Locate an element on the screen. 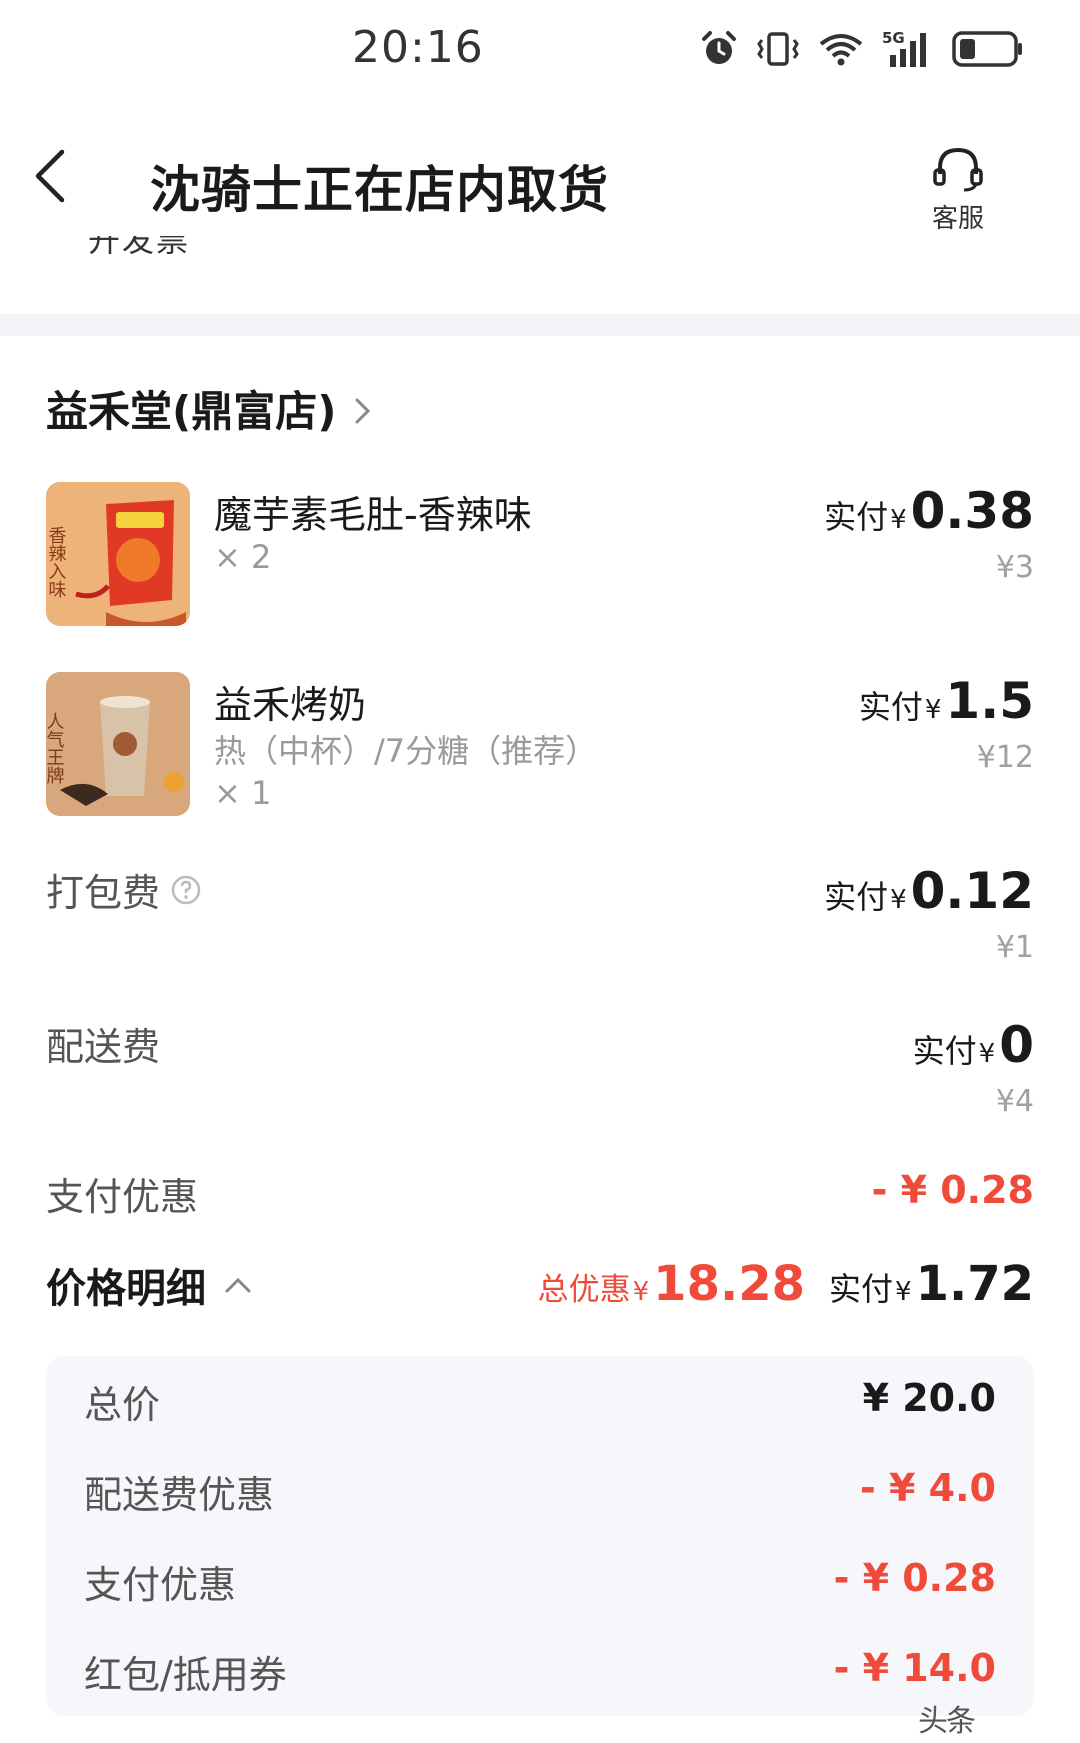 The width and height of the screenshot is (1080, 1743). breakdown-value: ¥ 20.0 is located at coordinates (929, 1398).